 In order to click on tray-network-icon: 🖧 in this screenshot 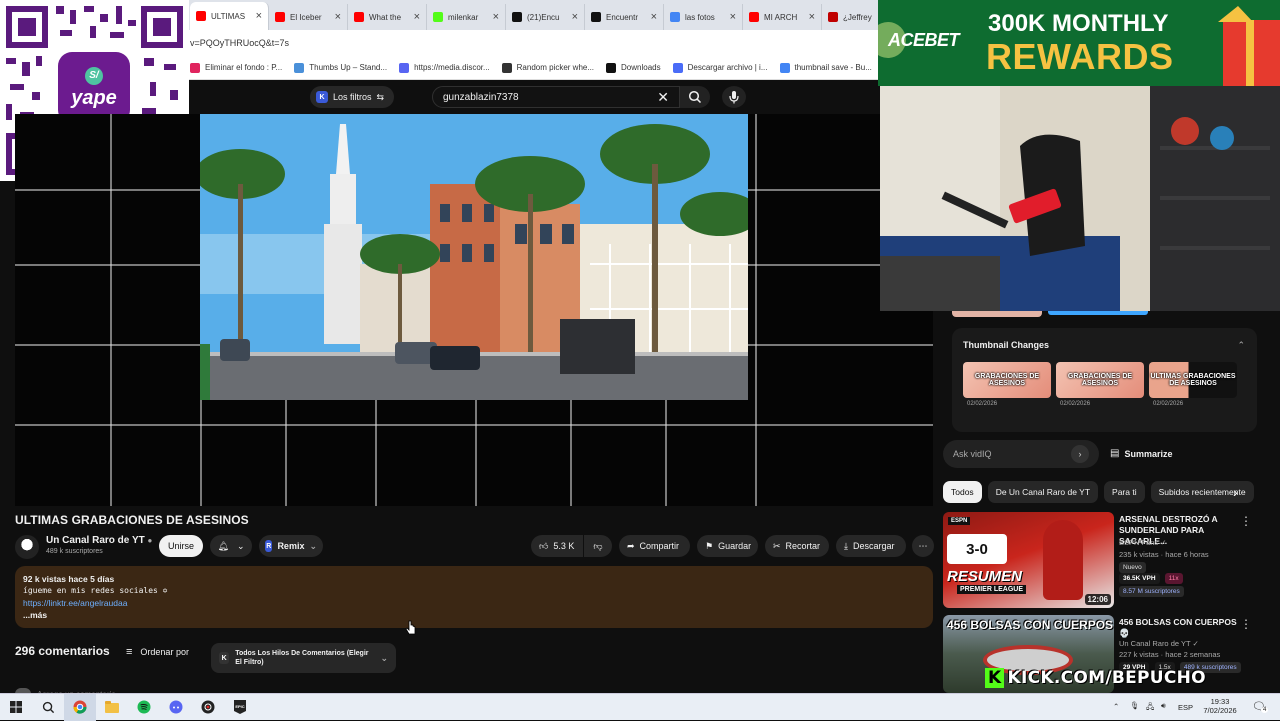, I will do `click(1150, 707)`.